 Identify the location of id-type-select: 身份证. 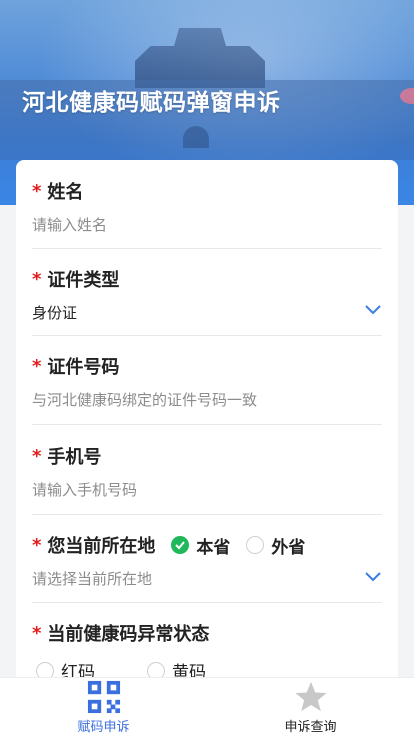
(207, 312).